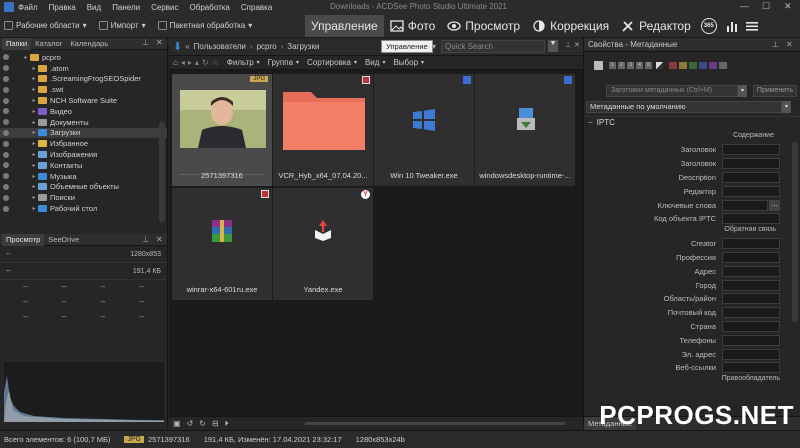  Describe the element at coordinates (202, 423) in the screenshot. I see `rotate-right-icon: ↻` at that location.